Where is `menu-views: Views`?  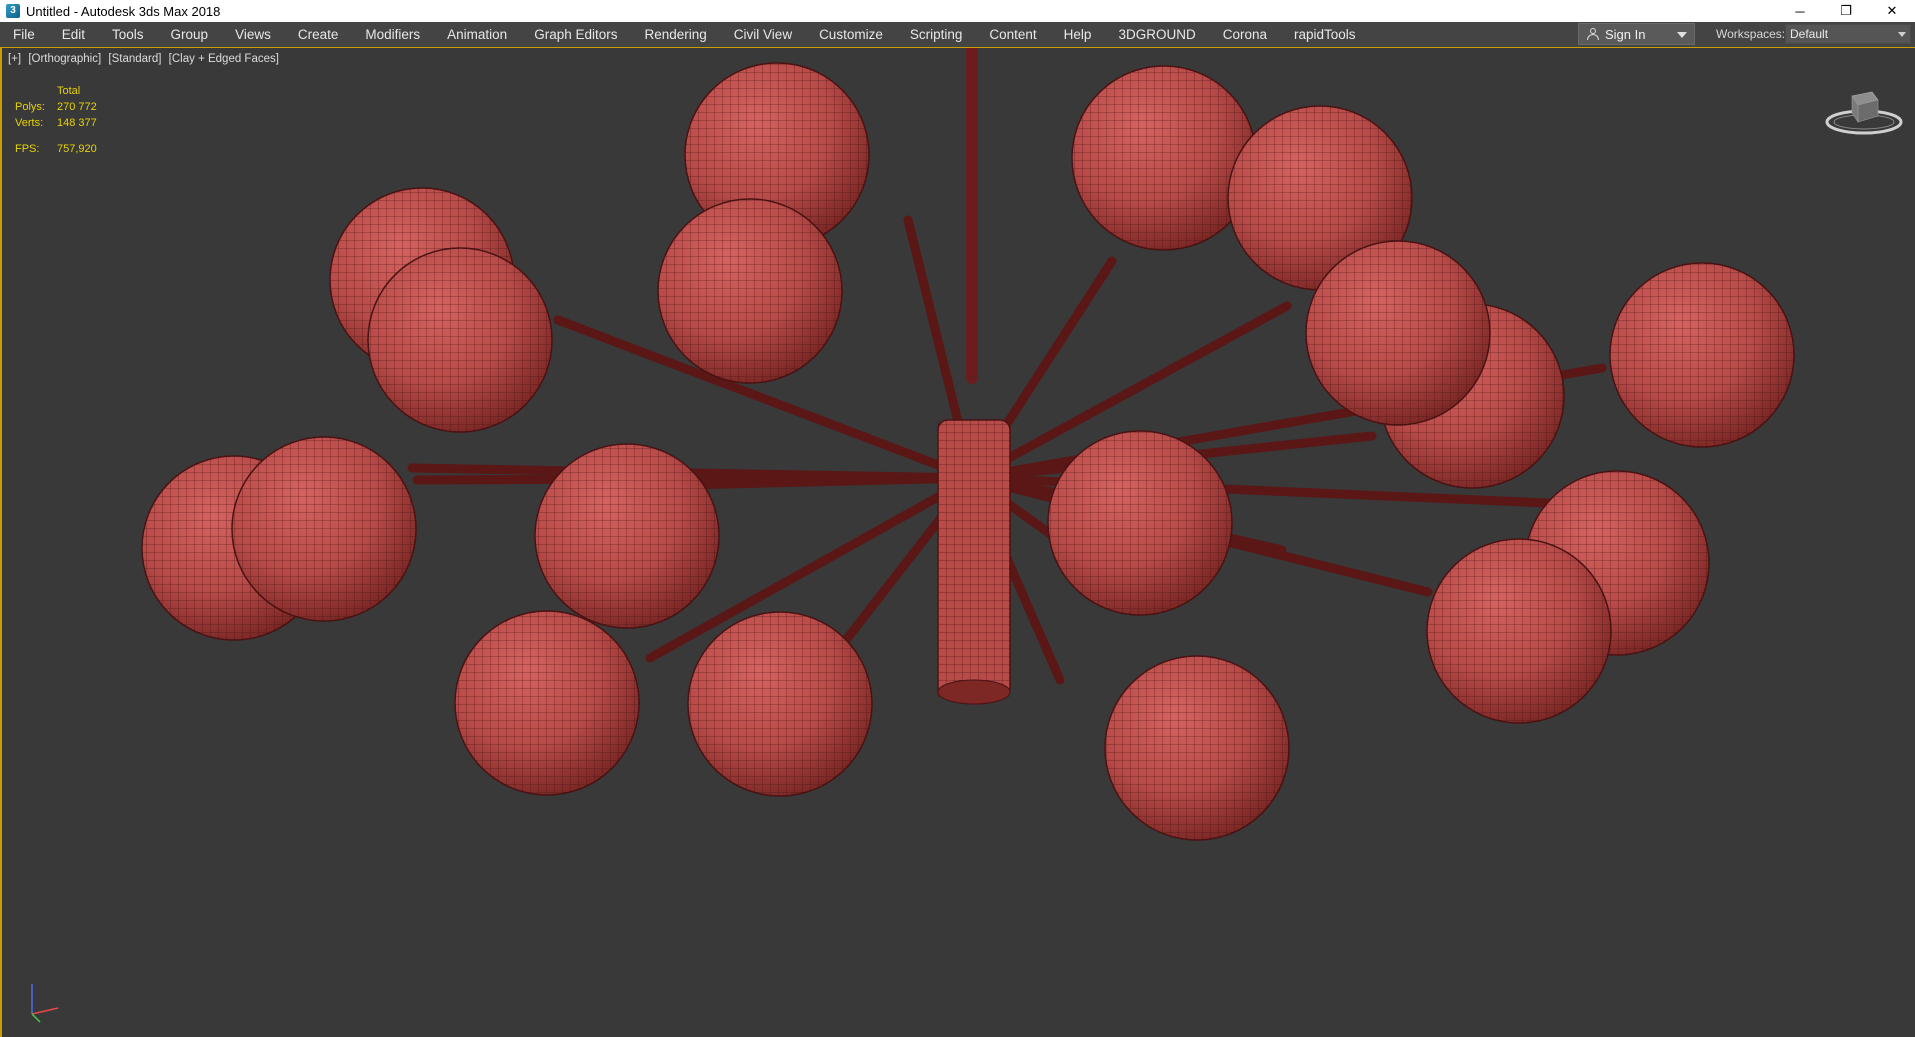
menu-views: Views is located at coordinates (253, 34).